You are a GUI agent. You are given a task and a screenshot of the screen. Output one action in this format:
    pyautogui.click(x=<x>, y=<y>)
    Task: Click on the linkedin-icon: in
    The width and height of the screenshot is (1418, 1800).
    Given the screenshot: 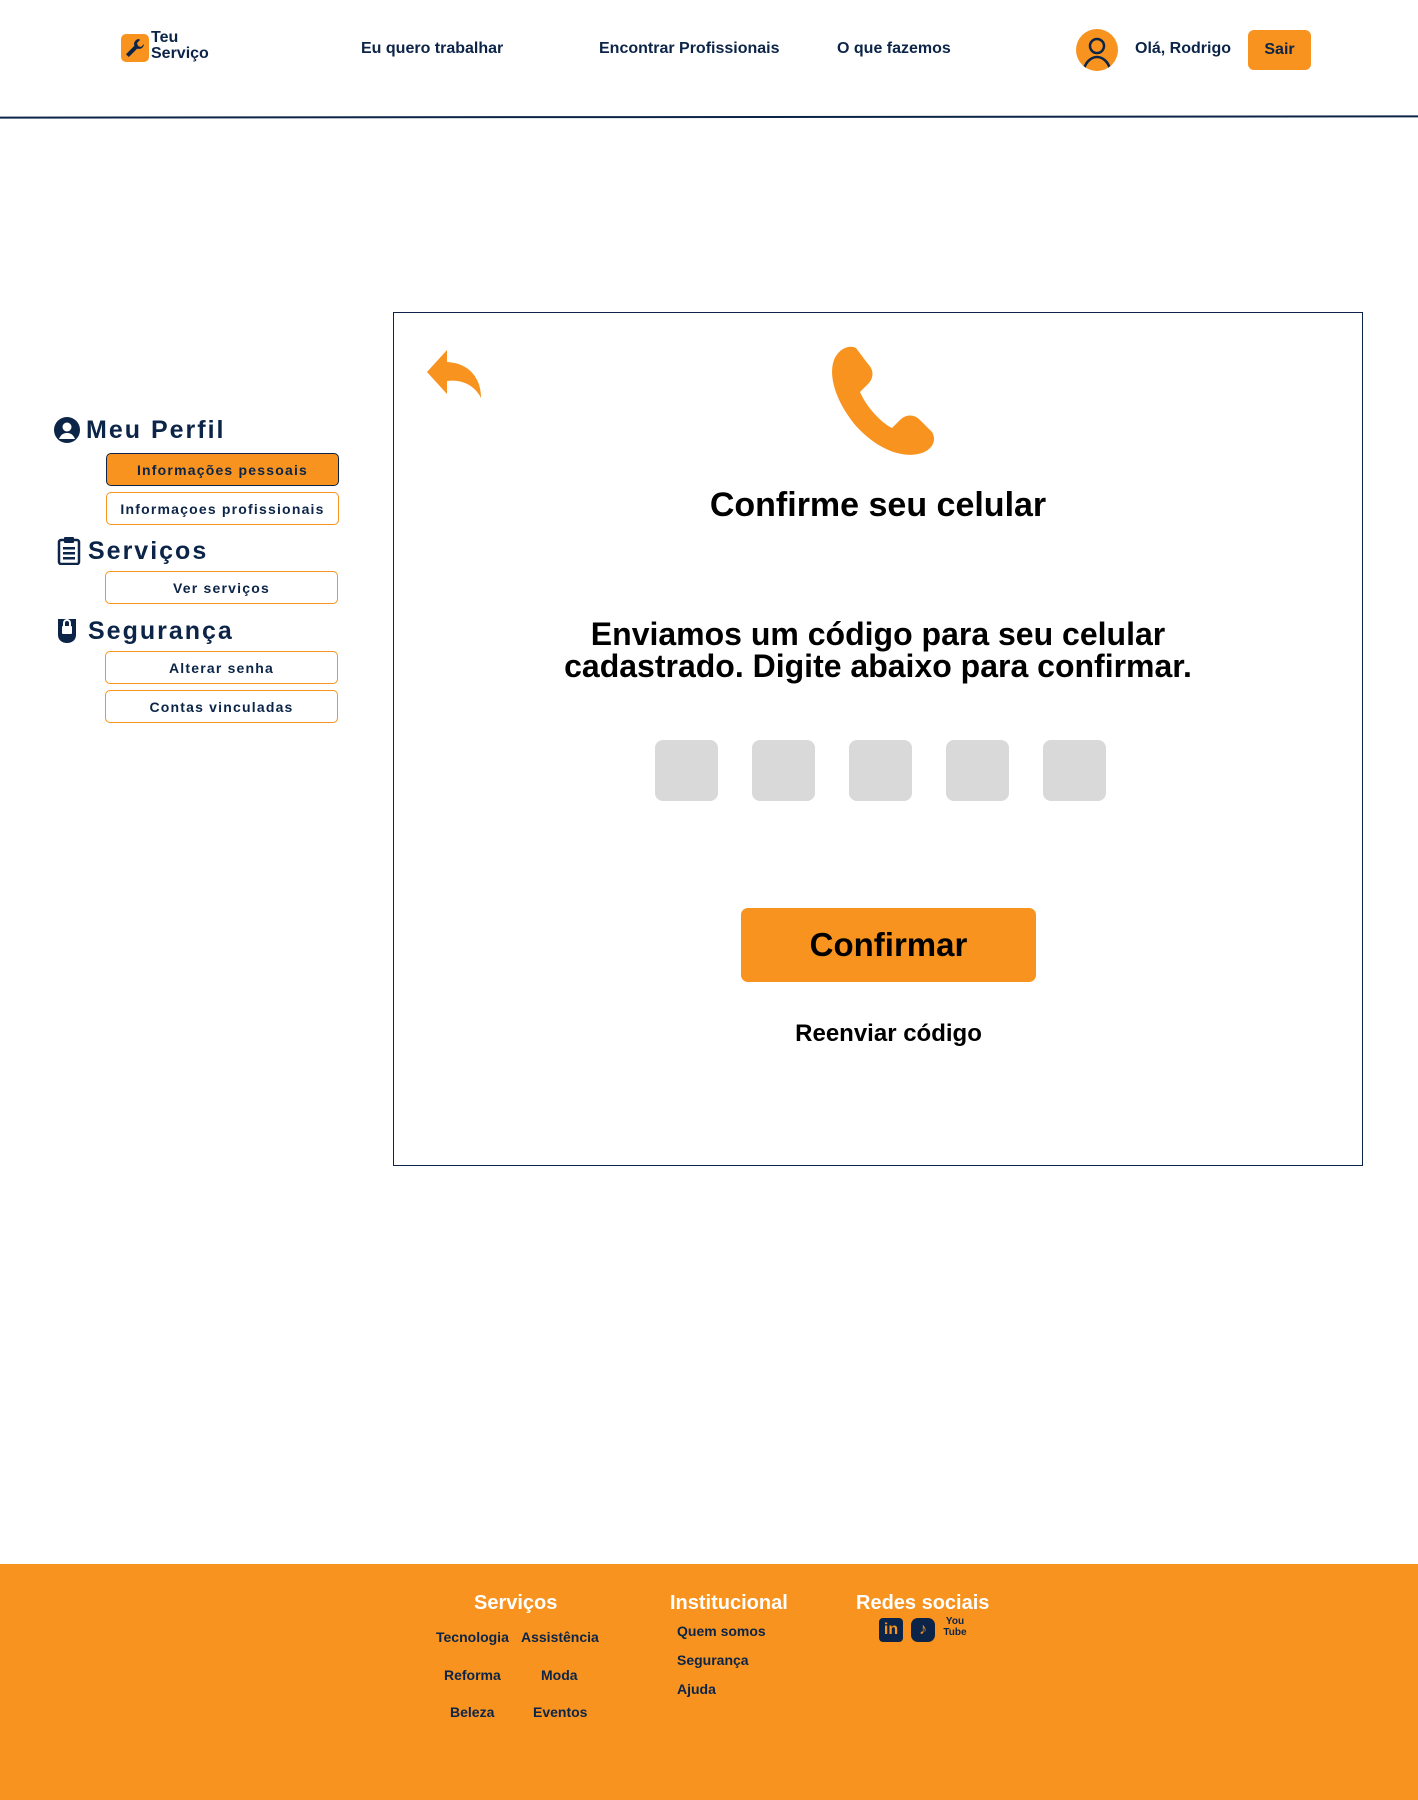 What is the action you would take?
    pyautogui.click(x=891, y=1630)
    